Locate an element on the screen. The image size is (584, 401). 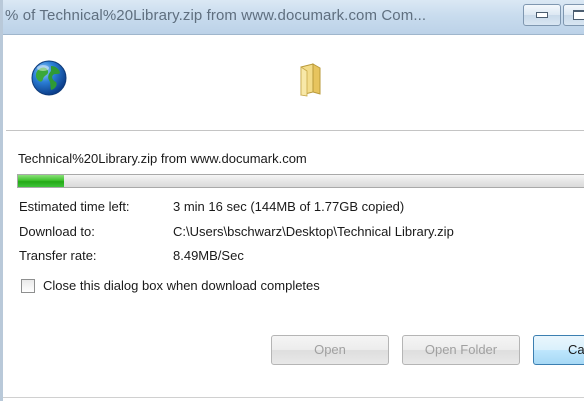
maximize-button is located at coordinates (573, 15).